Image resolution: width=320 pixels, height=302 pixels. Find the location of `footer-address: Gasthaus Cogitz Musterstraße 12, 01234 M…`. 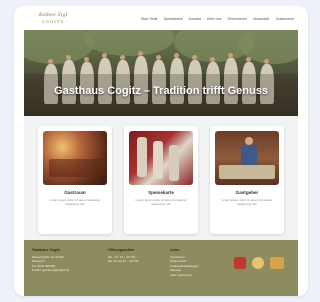

footer-address: Gasthaus Cogitz Musterstraße 12, 01234 M… is located at coordinates (50, 260).